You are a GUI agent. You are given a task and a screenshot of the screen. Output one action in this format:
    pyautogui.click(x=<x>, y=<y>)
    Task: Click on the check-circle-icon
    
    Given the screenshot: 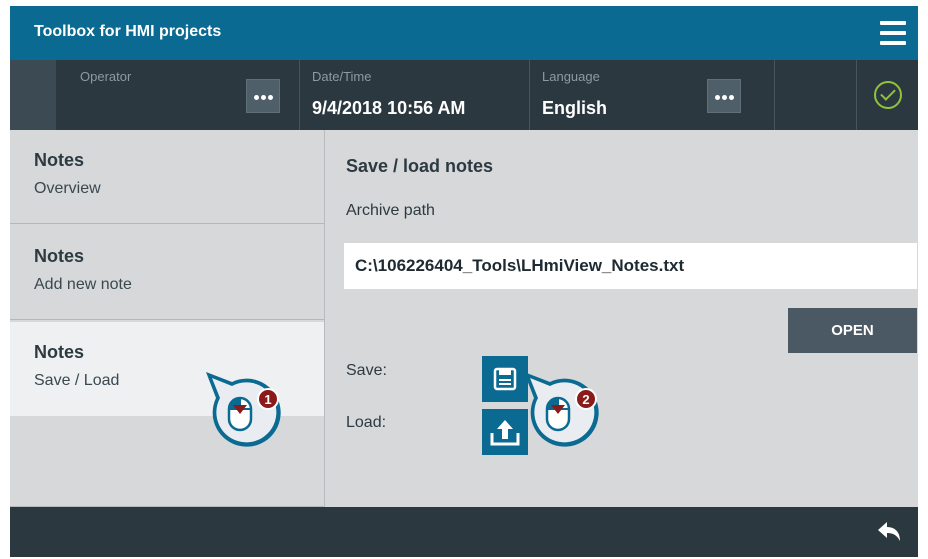 What is the action you would take?
    pyautogui.click(x=888, y=95)
    